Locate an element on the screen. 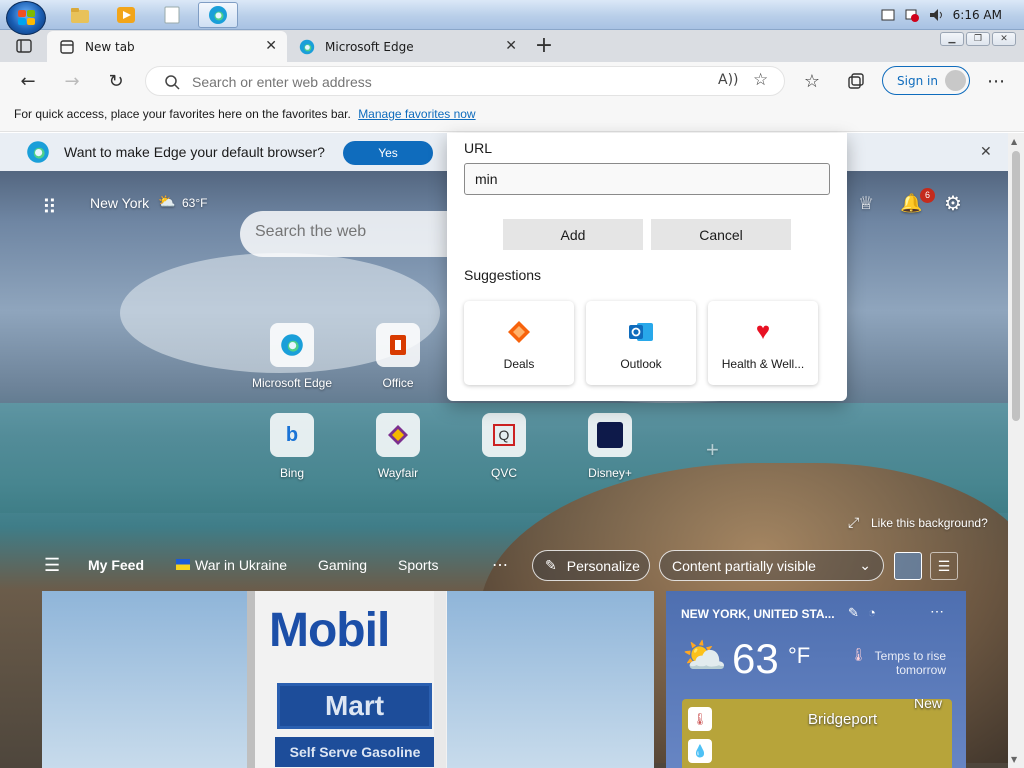 This screenshot has height=768, width=1024. close-window-icon: ✕ is located at coordinates (1004, 39).